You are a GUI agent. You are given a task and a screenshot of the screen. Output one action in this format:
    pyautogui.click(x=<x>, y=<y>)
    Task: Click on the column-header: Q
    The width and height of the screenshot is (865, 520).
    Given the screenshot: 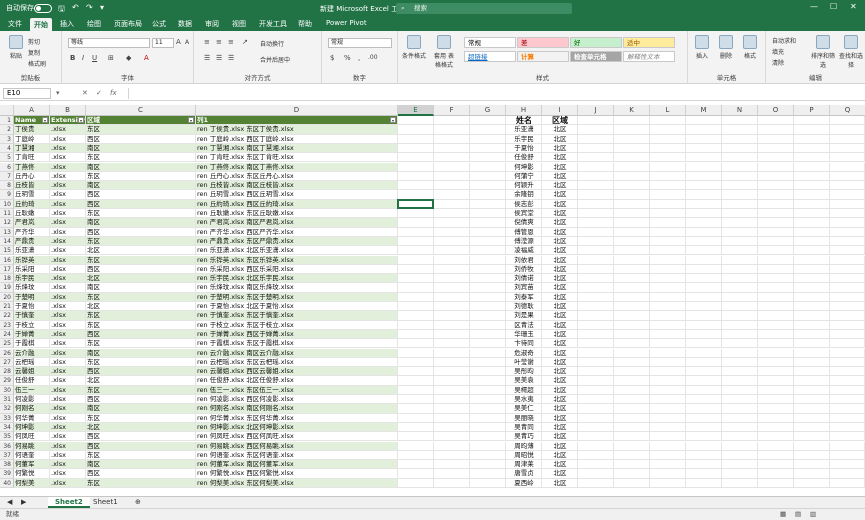 What is the action you would take?
    pyautogui.click(x=847, y=110)
    